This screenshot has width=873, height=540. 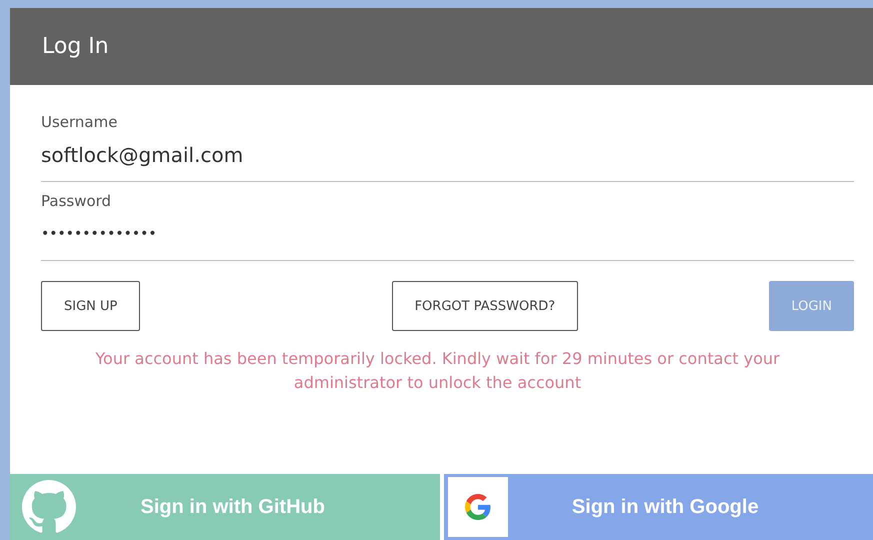 I want to click on sign-up-button: SIGN UP, so click(x=90, y=306).